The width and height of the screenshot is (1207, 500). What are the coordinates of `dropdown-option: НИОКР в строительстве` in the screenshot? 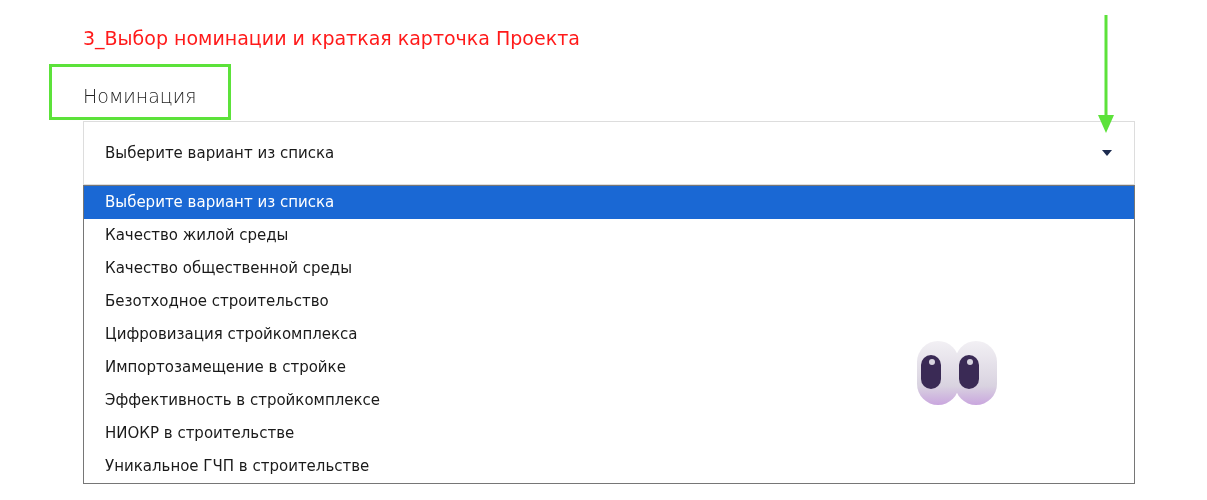 It's located at (609, 433).